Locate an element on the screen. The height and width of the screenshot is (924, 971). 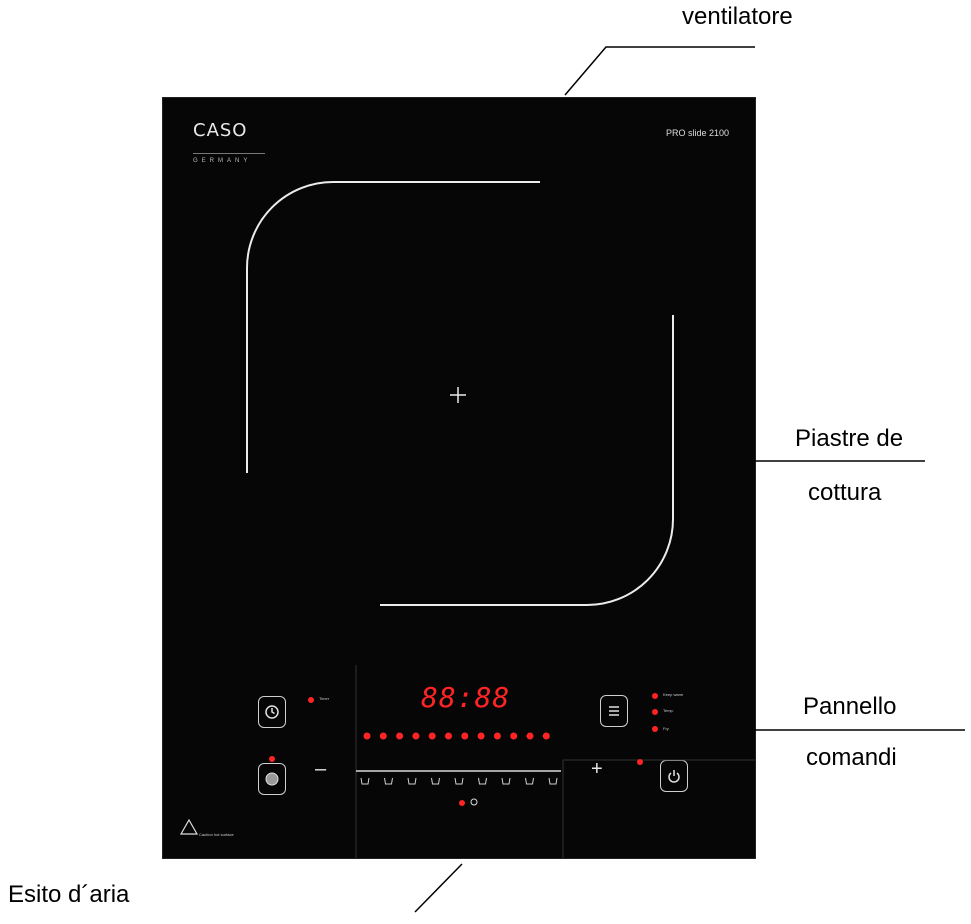
fry-led is located at coordinates (655, 729).